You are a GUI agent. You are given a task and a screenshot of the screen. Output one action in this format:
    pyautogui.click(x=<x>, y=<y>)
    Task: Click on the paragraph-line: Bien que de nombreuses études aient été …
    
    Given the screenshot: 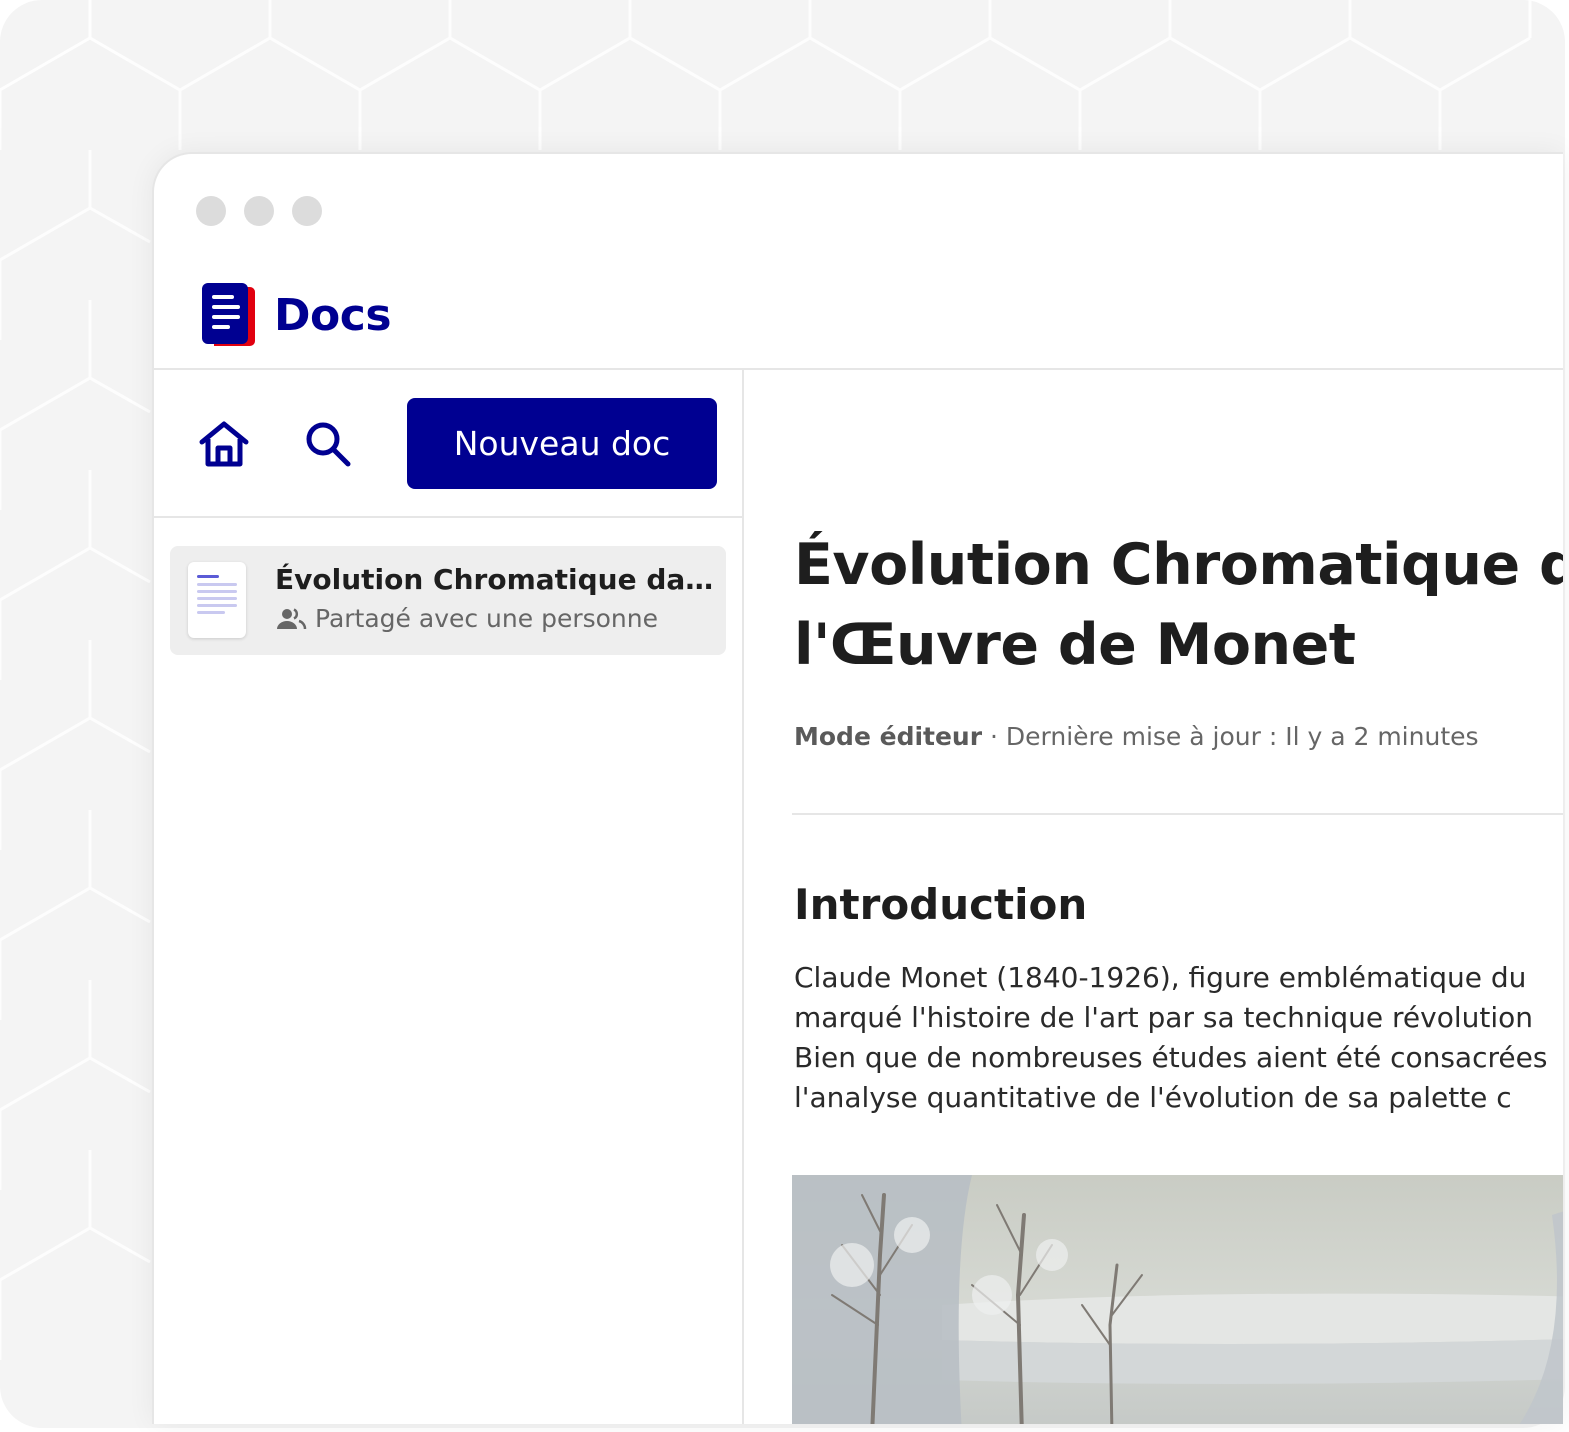 What is the action you would take?
    pyautogui.click(x=1171, y=1057)
    